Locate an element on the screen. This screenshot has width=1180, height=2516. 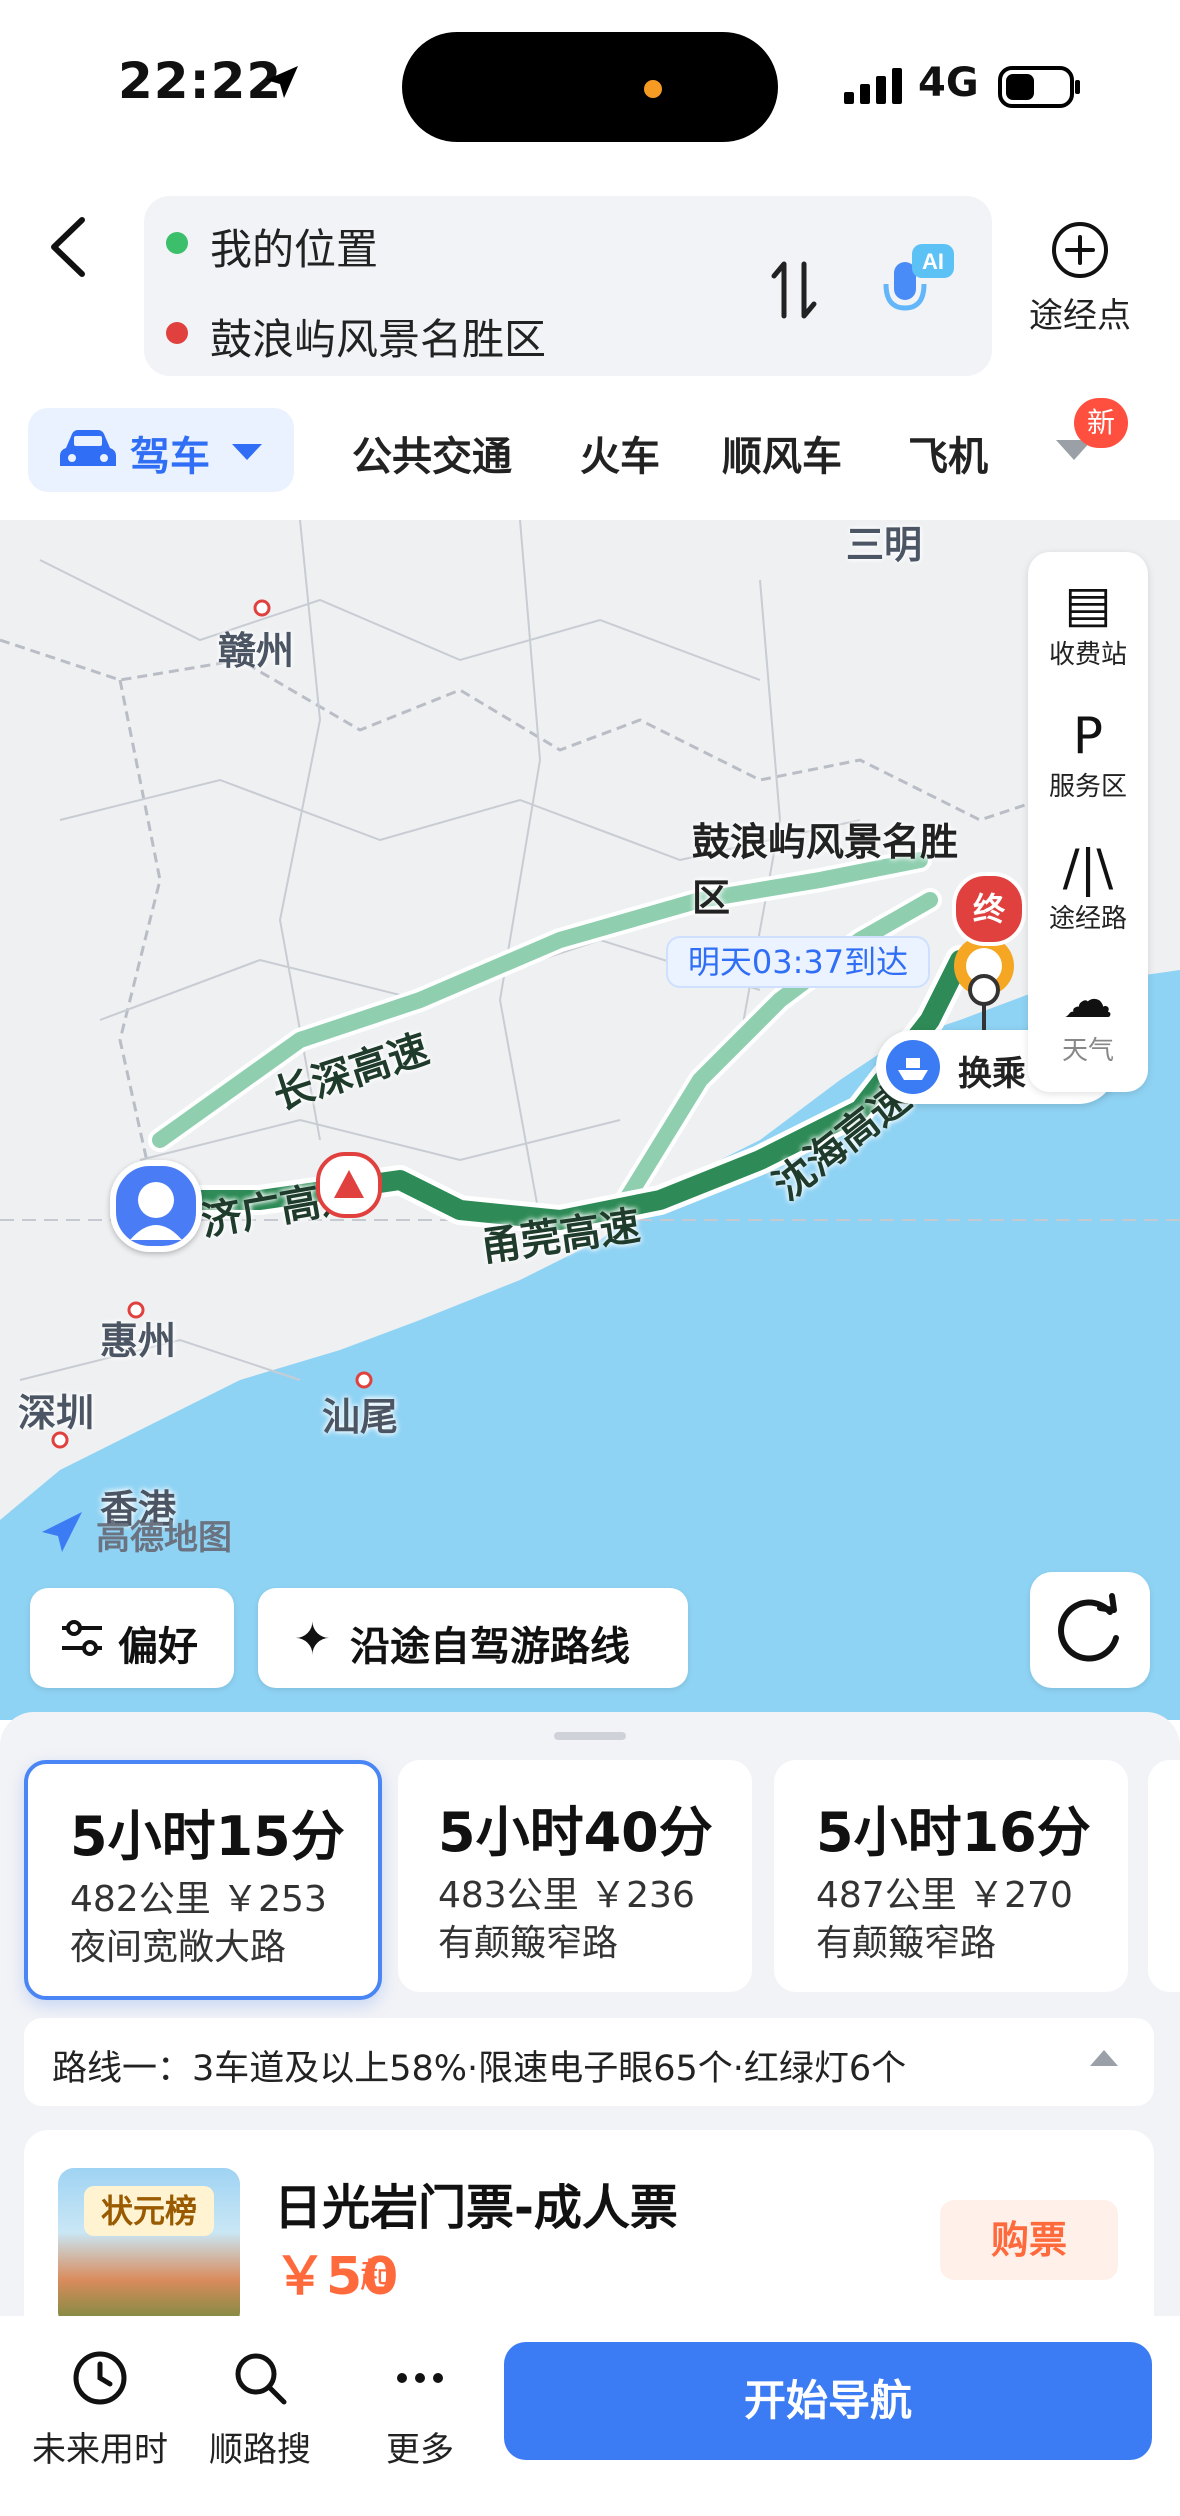
chevron-down-icon is located at coordinates (247, 454).